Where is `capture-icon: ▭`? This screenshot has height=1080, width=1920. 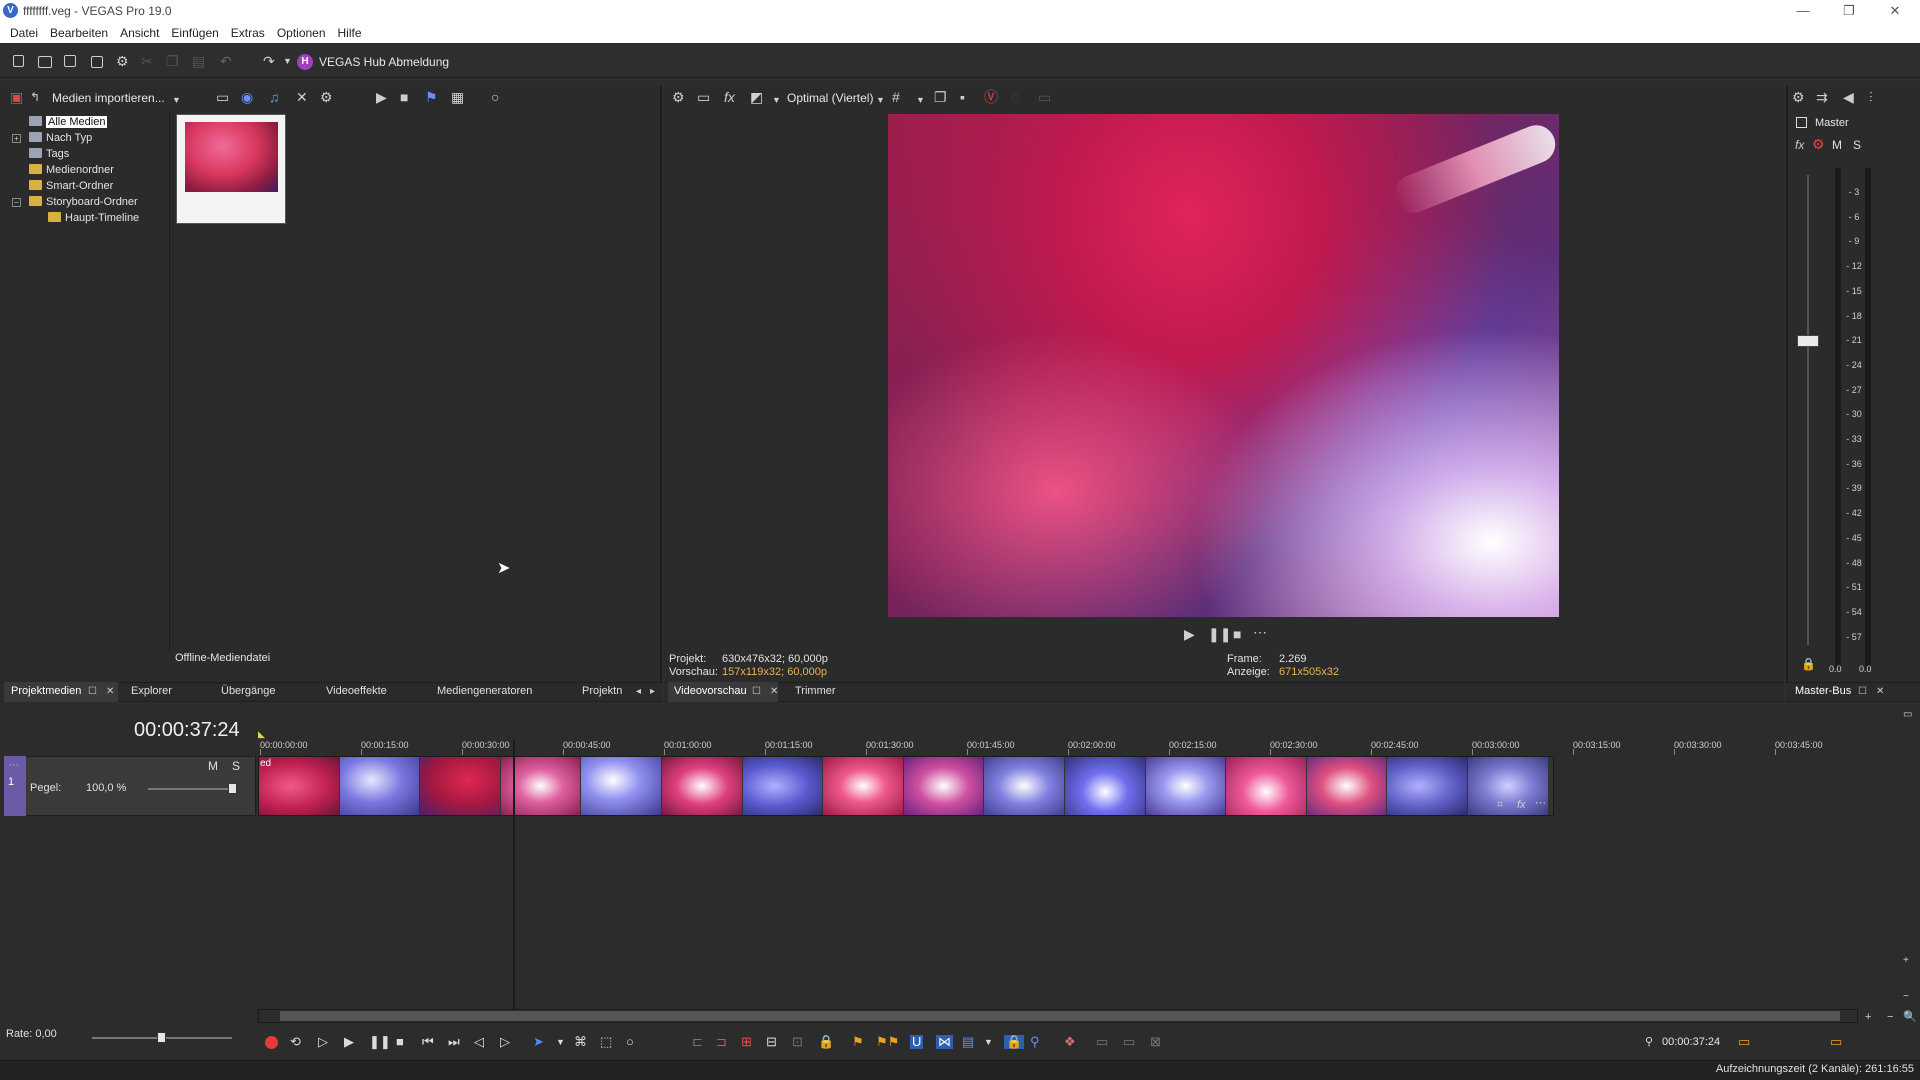
capture-icon: ▭ is located at coordinates (222, 97).